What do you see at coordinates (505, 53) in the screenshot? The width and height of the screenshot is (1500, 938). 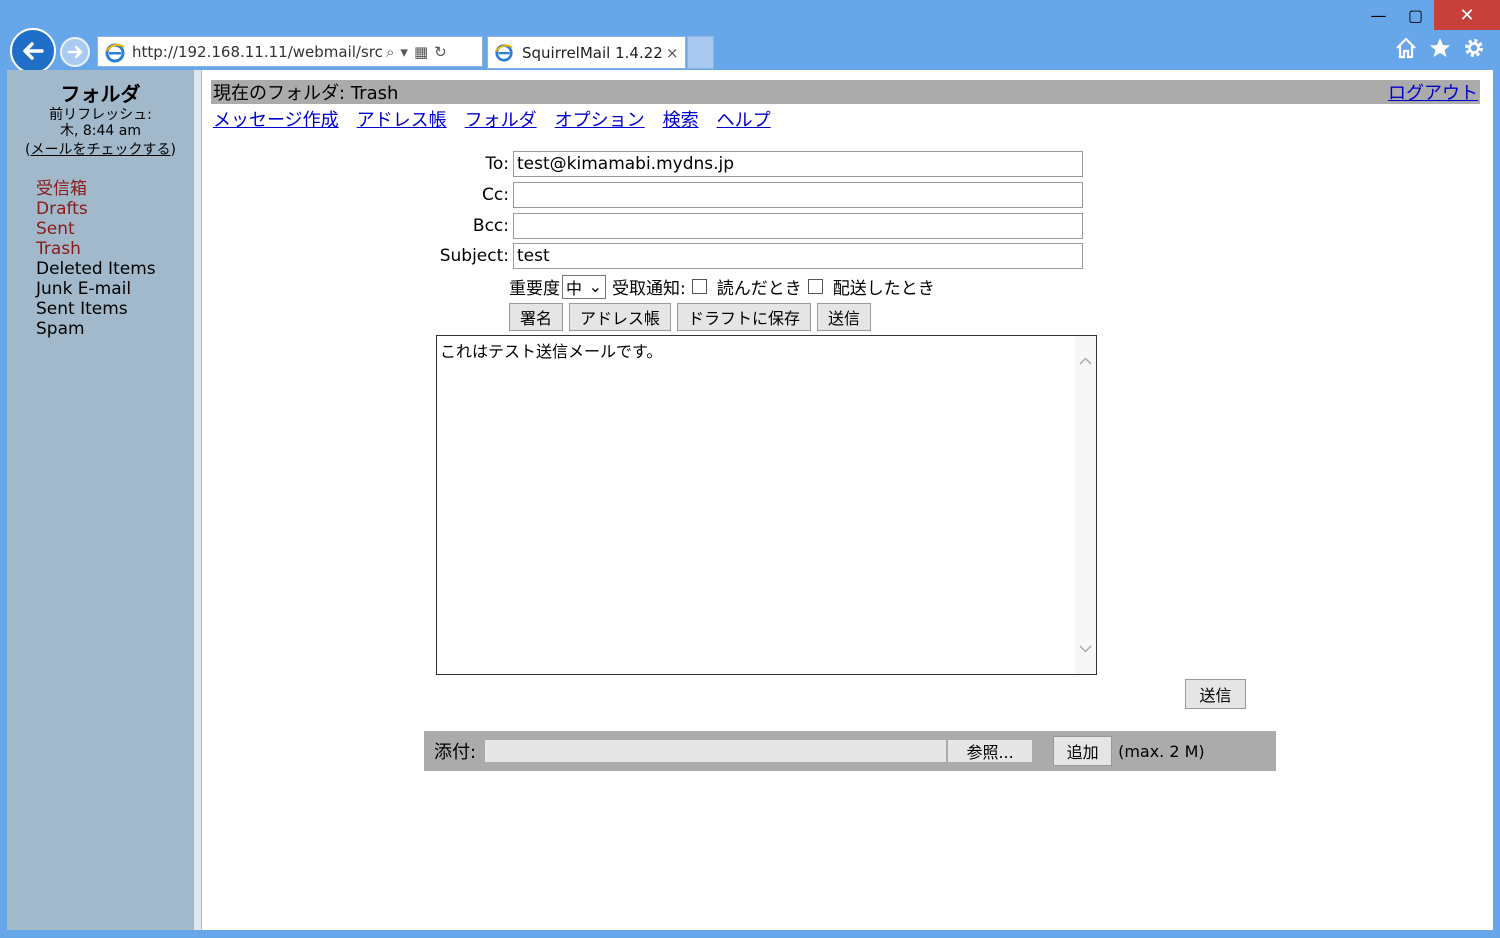 I see `tab-ie-icon` at bounding box center [505, 53].